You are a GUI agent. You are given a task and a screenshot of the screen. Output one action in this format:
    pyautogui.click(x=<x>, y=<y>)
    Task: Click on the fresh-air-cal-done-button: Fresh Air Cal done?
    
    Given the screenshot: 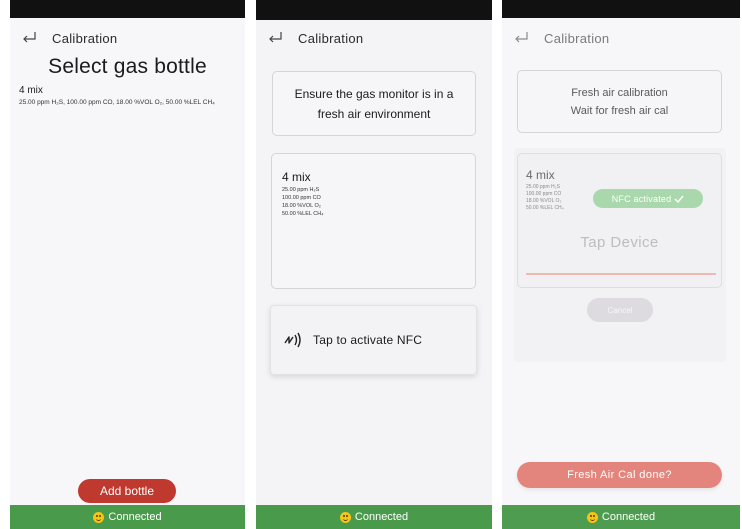 What is the action you would take?
    pyautogui.click(x=619, y=475)
    